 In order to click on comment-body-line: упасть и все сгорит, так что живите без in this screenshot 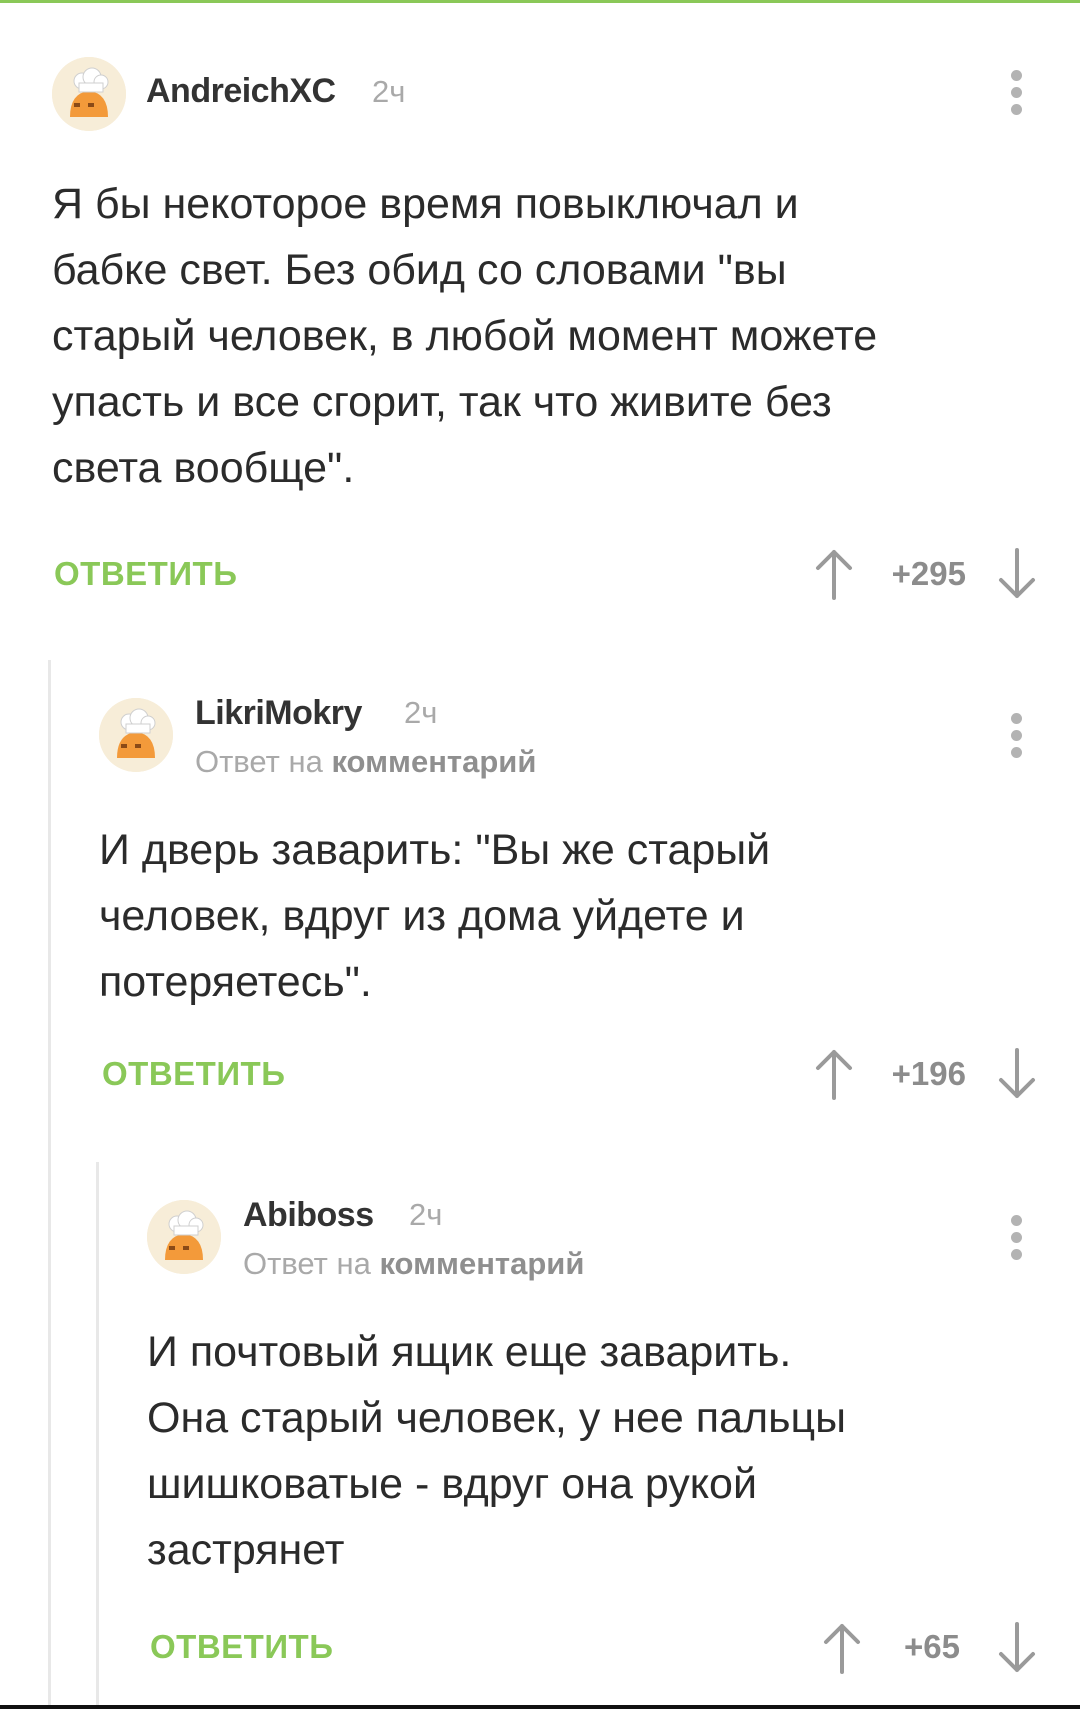, I will do `click(442, 402)`.